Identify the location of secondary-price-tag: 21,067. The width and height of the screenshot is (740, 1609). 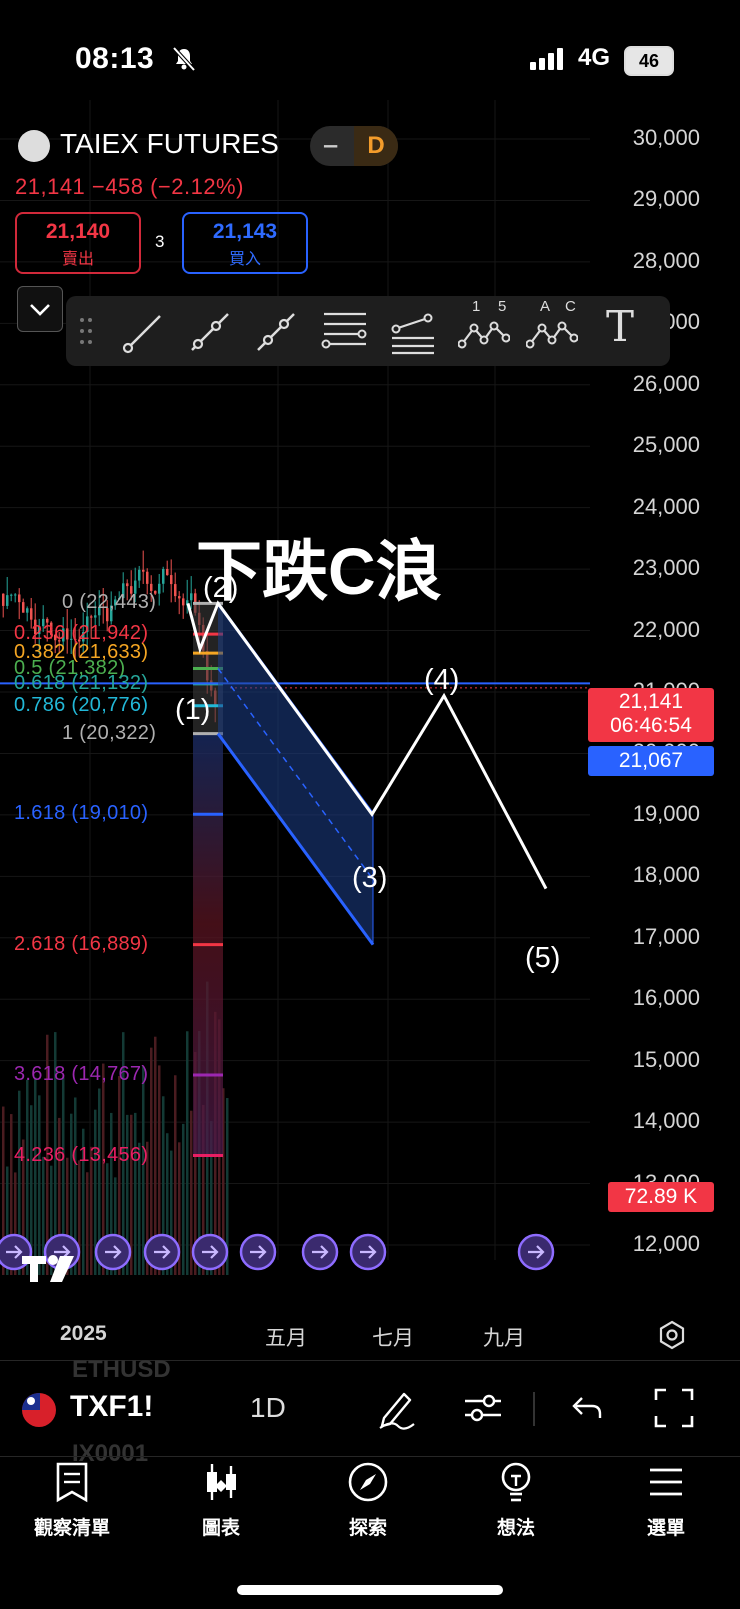
(651, 761).